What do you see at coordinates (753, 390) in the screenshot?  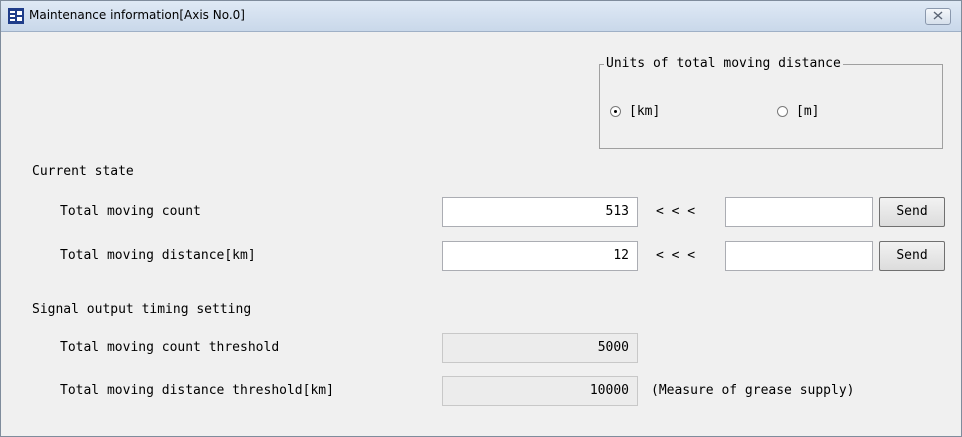 I see `grease-supply-note: (Measure of grease supply)` at bounding box center [753, 390].